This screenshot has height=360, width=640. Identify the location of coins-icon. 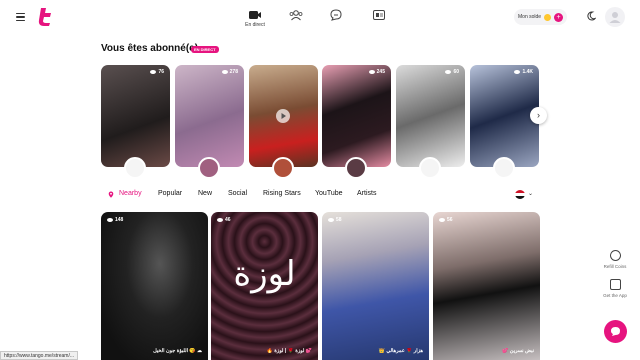
(615, 255).